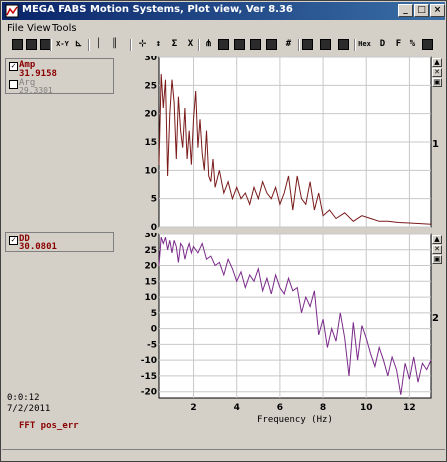 The width and height of the screenshot is (447, 462). Describe the element at coordinates (12, 11) in the screenshot. I see `app-icon` at that location.